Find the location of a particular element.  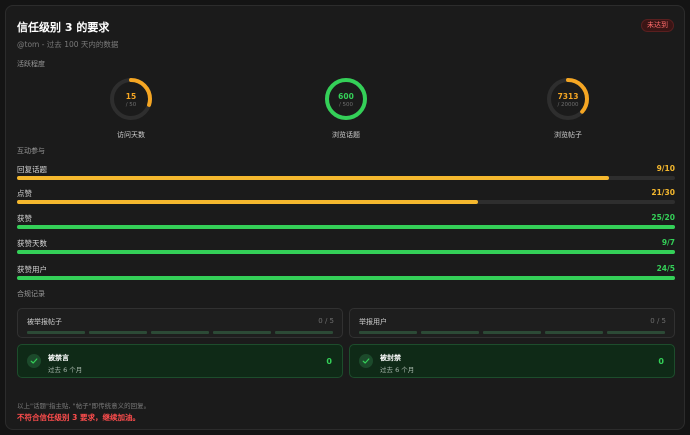

bar-row-likes-received: 获赞 25/20 is located at coordinates (346, 223).